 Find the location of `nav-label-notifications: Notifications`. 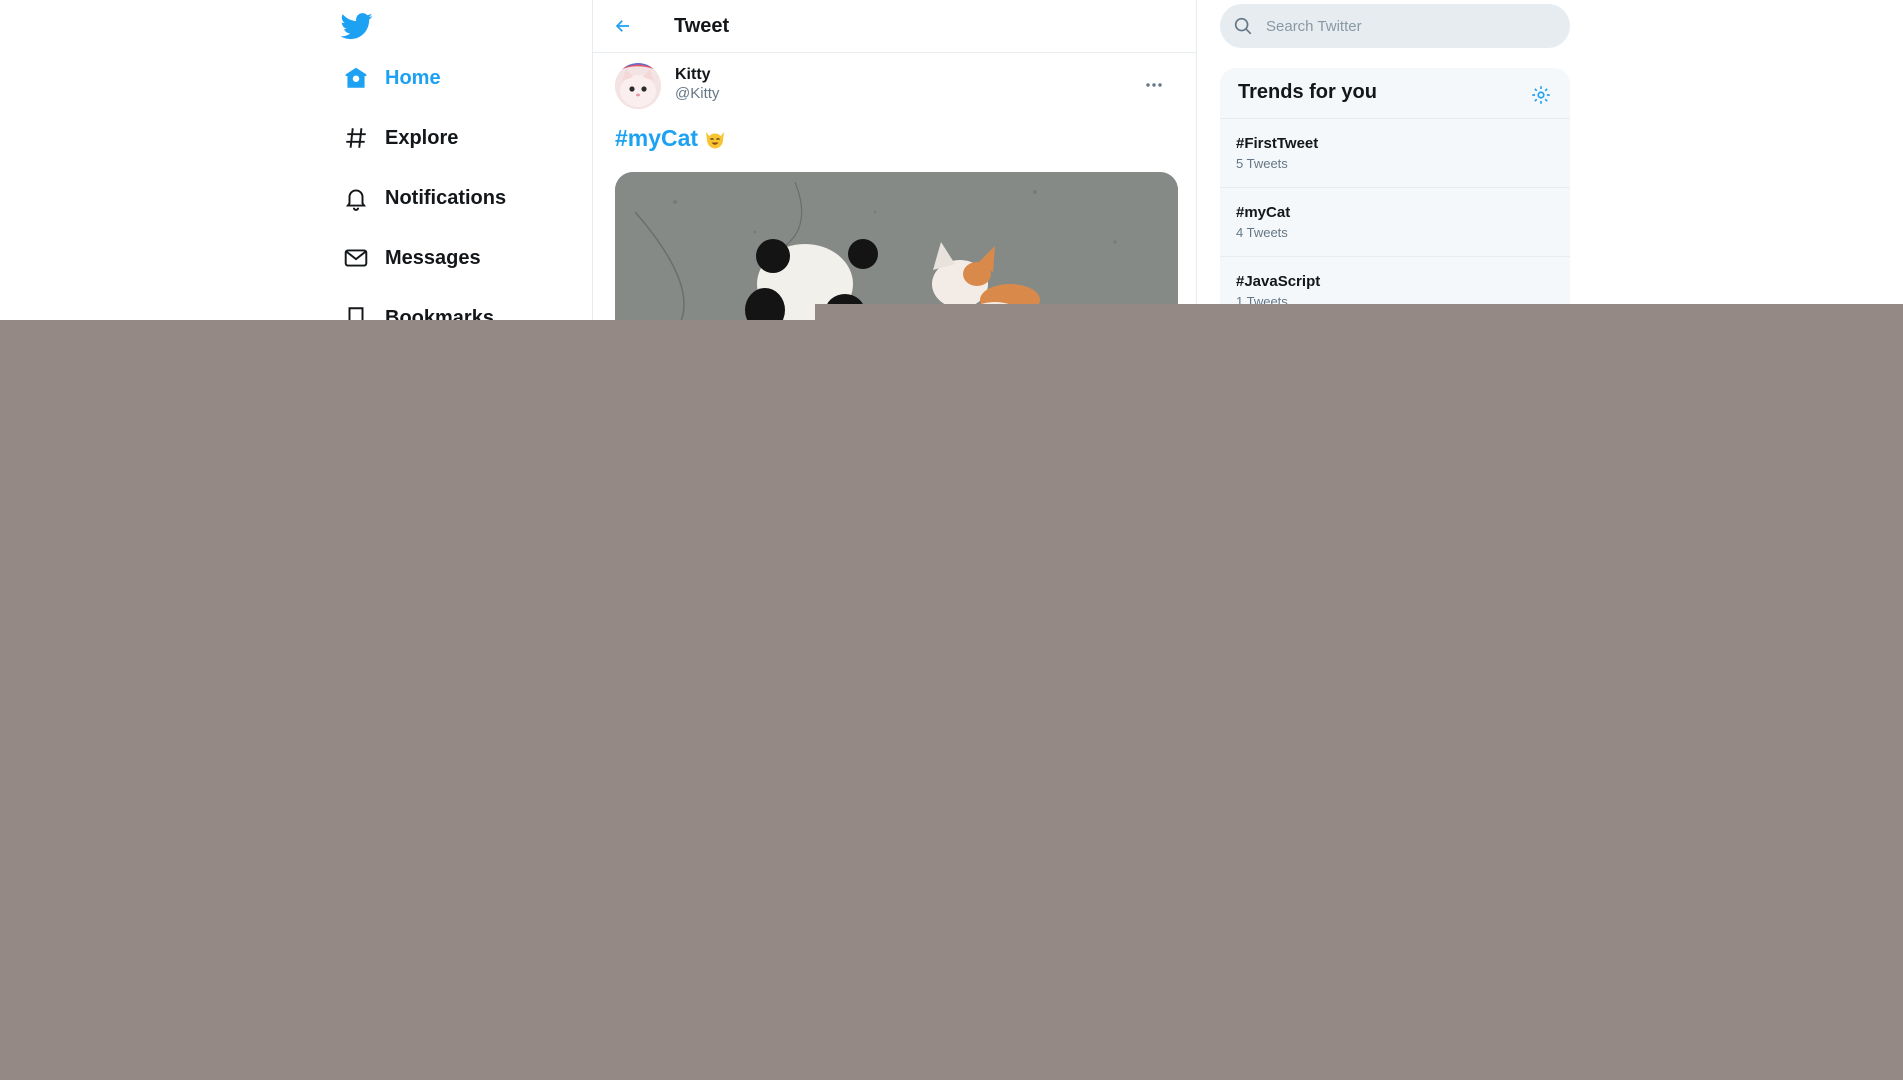

nav-label-notifications: Notifications is located at coordinates (446, 197).